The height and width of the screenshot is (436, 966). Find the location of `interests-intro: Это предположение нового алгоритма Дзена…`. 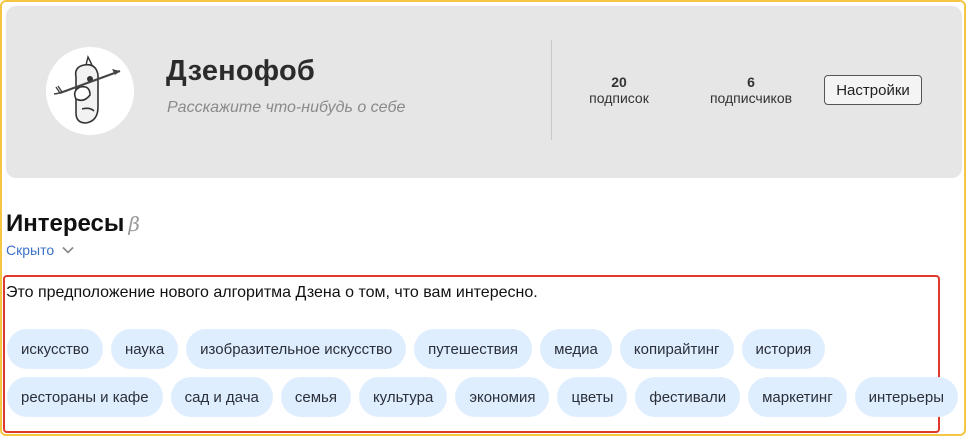

interests-intro: Это предположение нового алгоритма Дзена… is located at coordinates (272, 292).